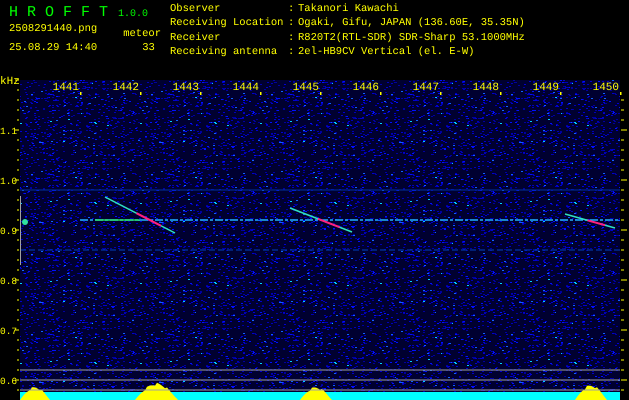 This screenshot has height=400, width=629. What do you see at coordinates (53, 48) in the screenshot?
I see `timestamp: 25.08.29 14:40` at bounding box center [53, 48].